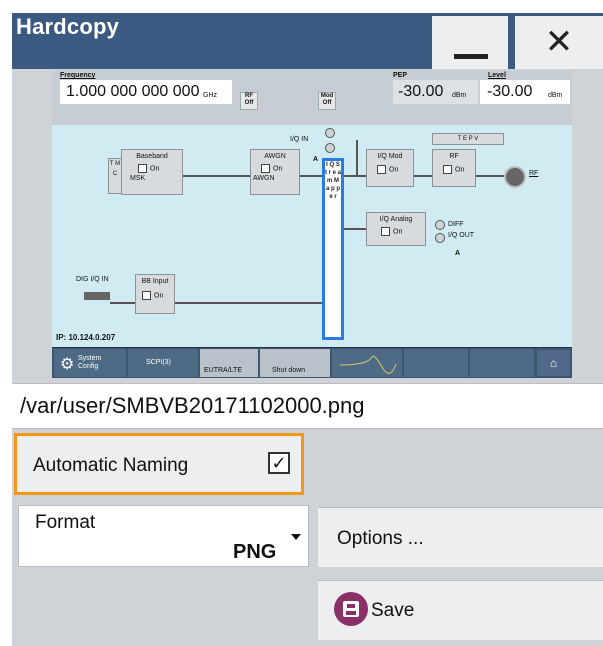 The image size is (603, 646). I want to click on bb-input-block: BB Input On, so click(155, 294).